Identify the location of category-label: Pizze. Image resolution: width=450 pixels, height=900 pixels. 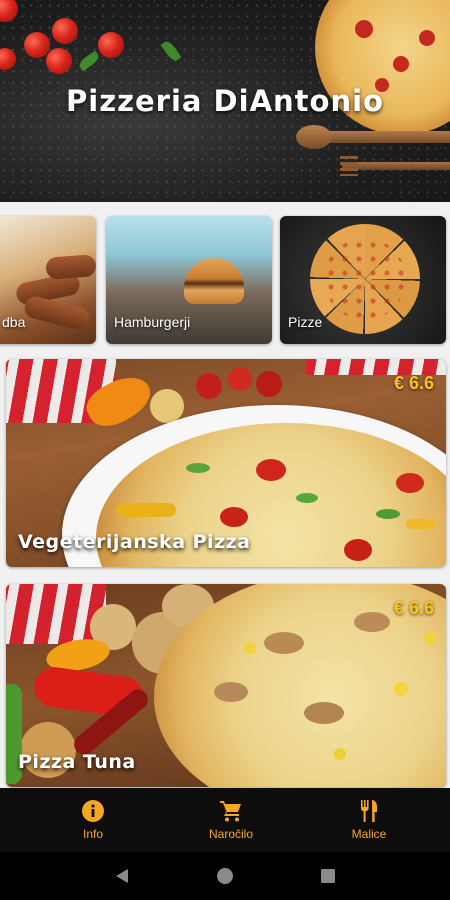
(305, 322).